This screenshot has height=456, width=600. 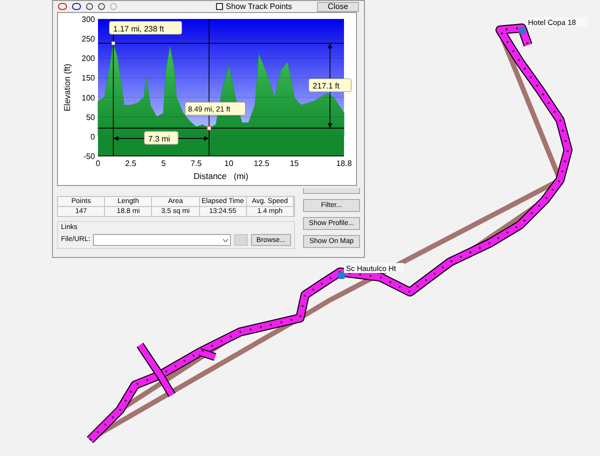 I want to click on annotation: 7.3 mi, so click(x=159, y=139).